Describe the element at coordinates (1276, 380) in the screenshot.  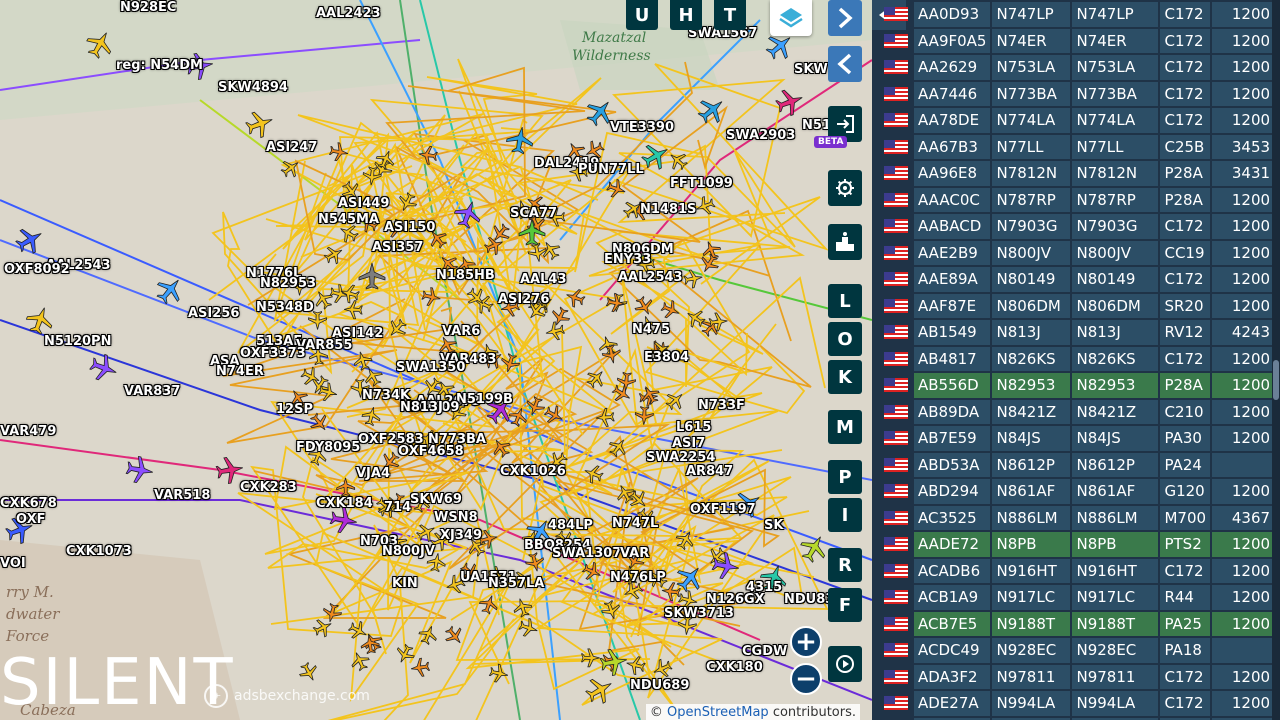
I see `scrollbar-thumb` at that location.